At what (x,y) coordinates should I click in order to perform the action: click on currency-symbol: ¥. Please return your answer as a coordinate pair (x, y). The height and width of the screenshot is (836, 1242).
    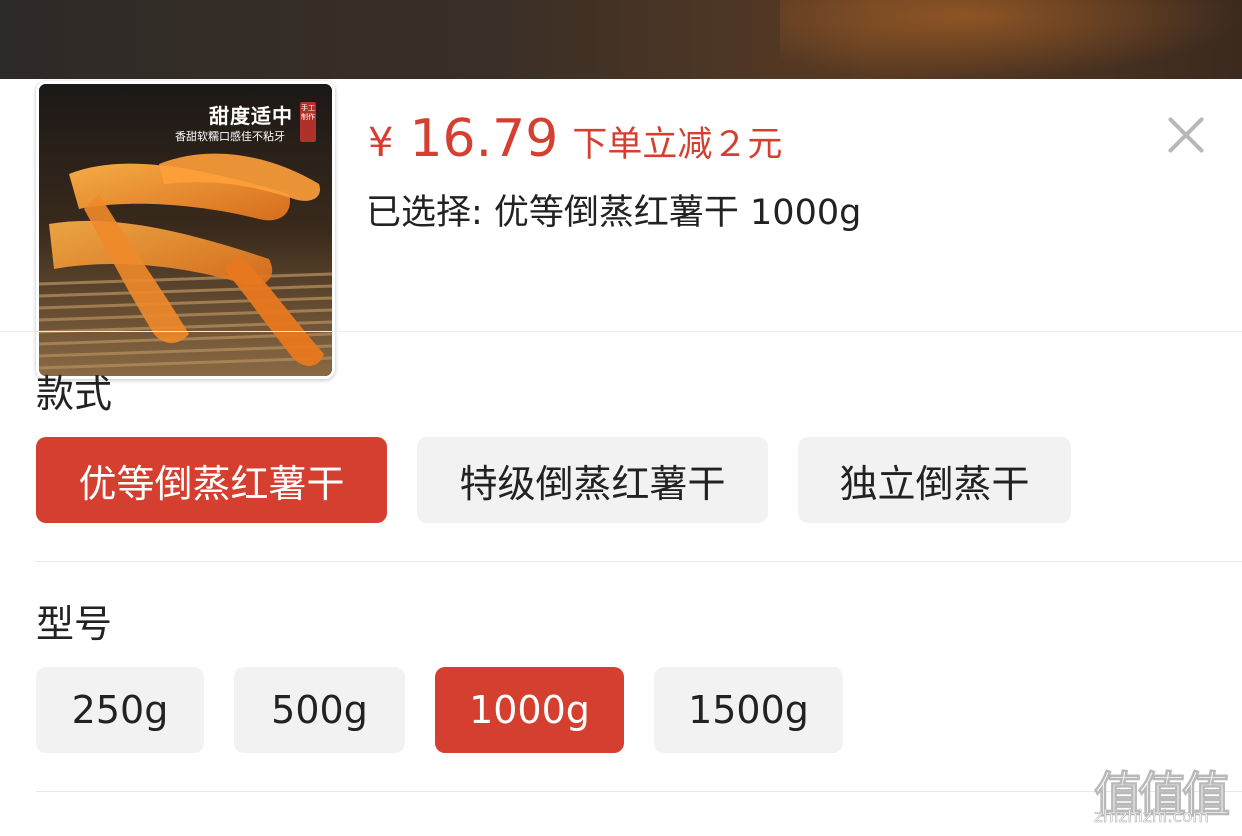
    Looking at the image, I should click on (381, 143).